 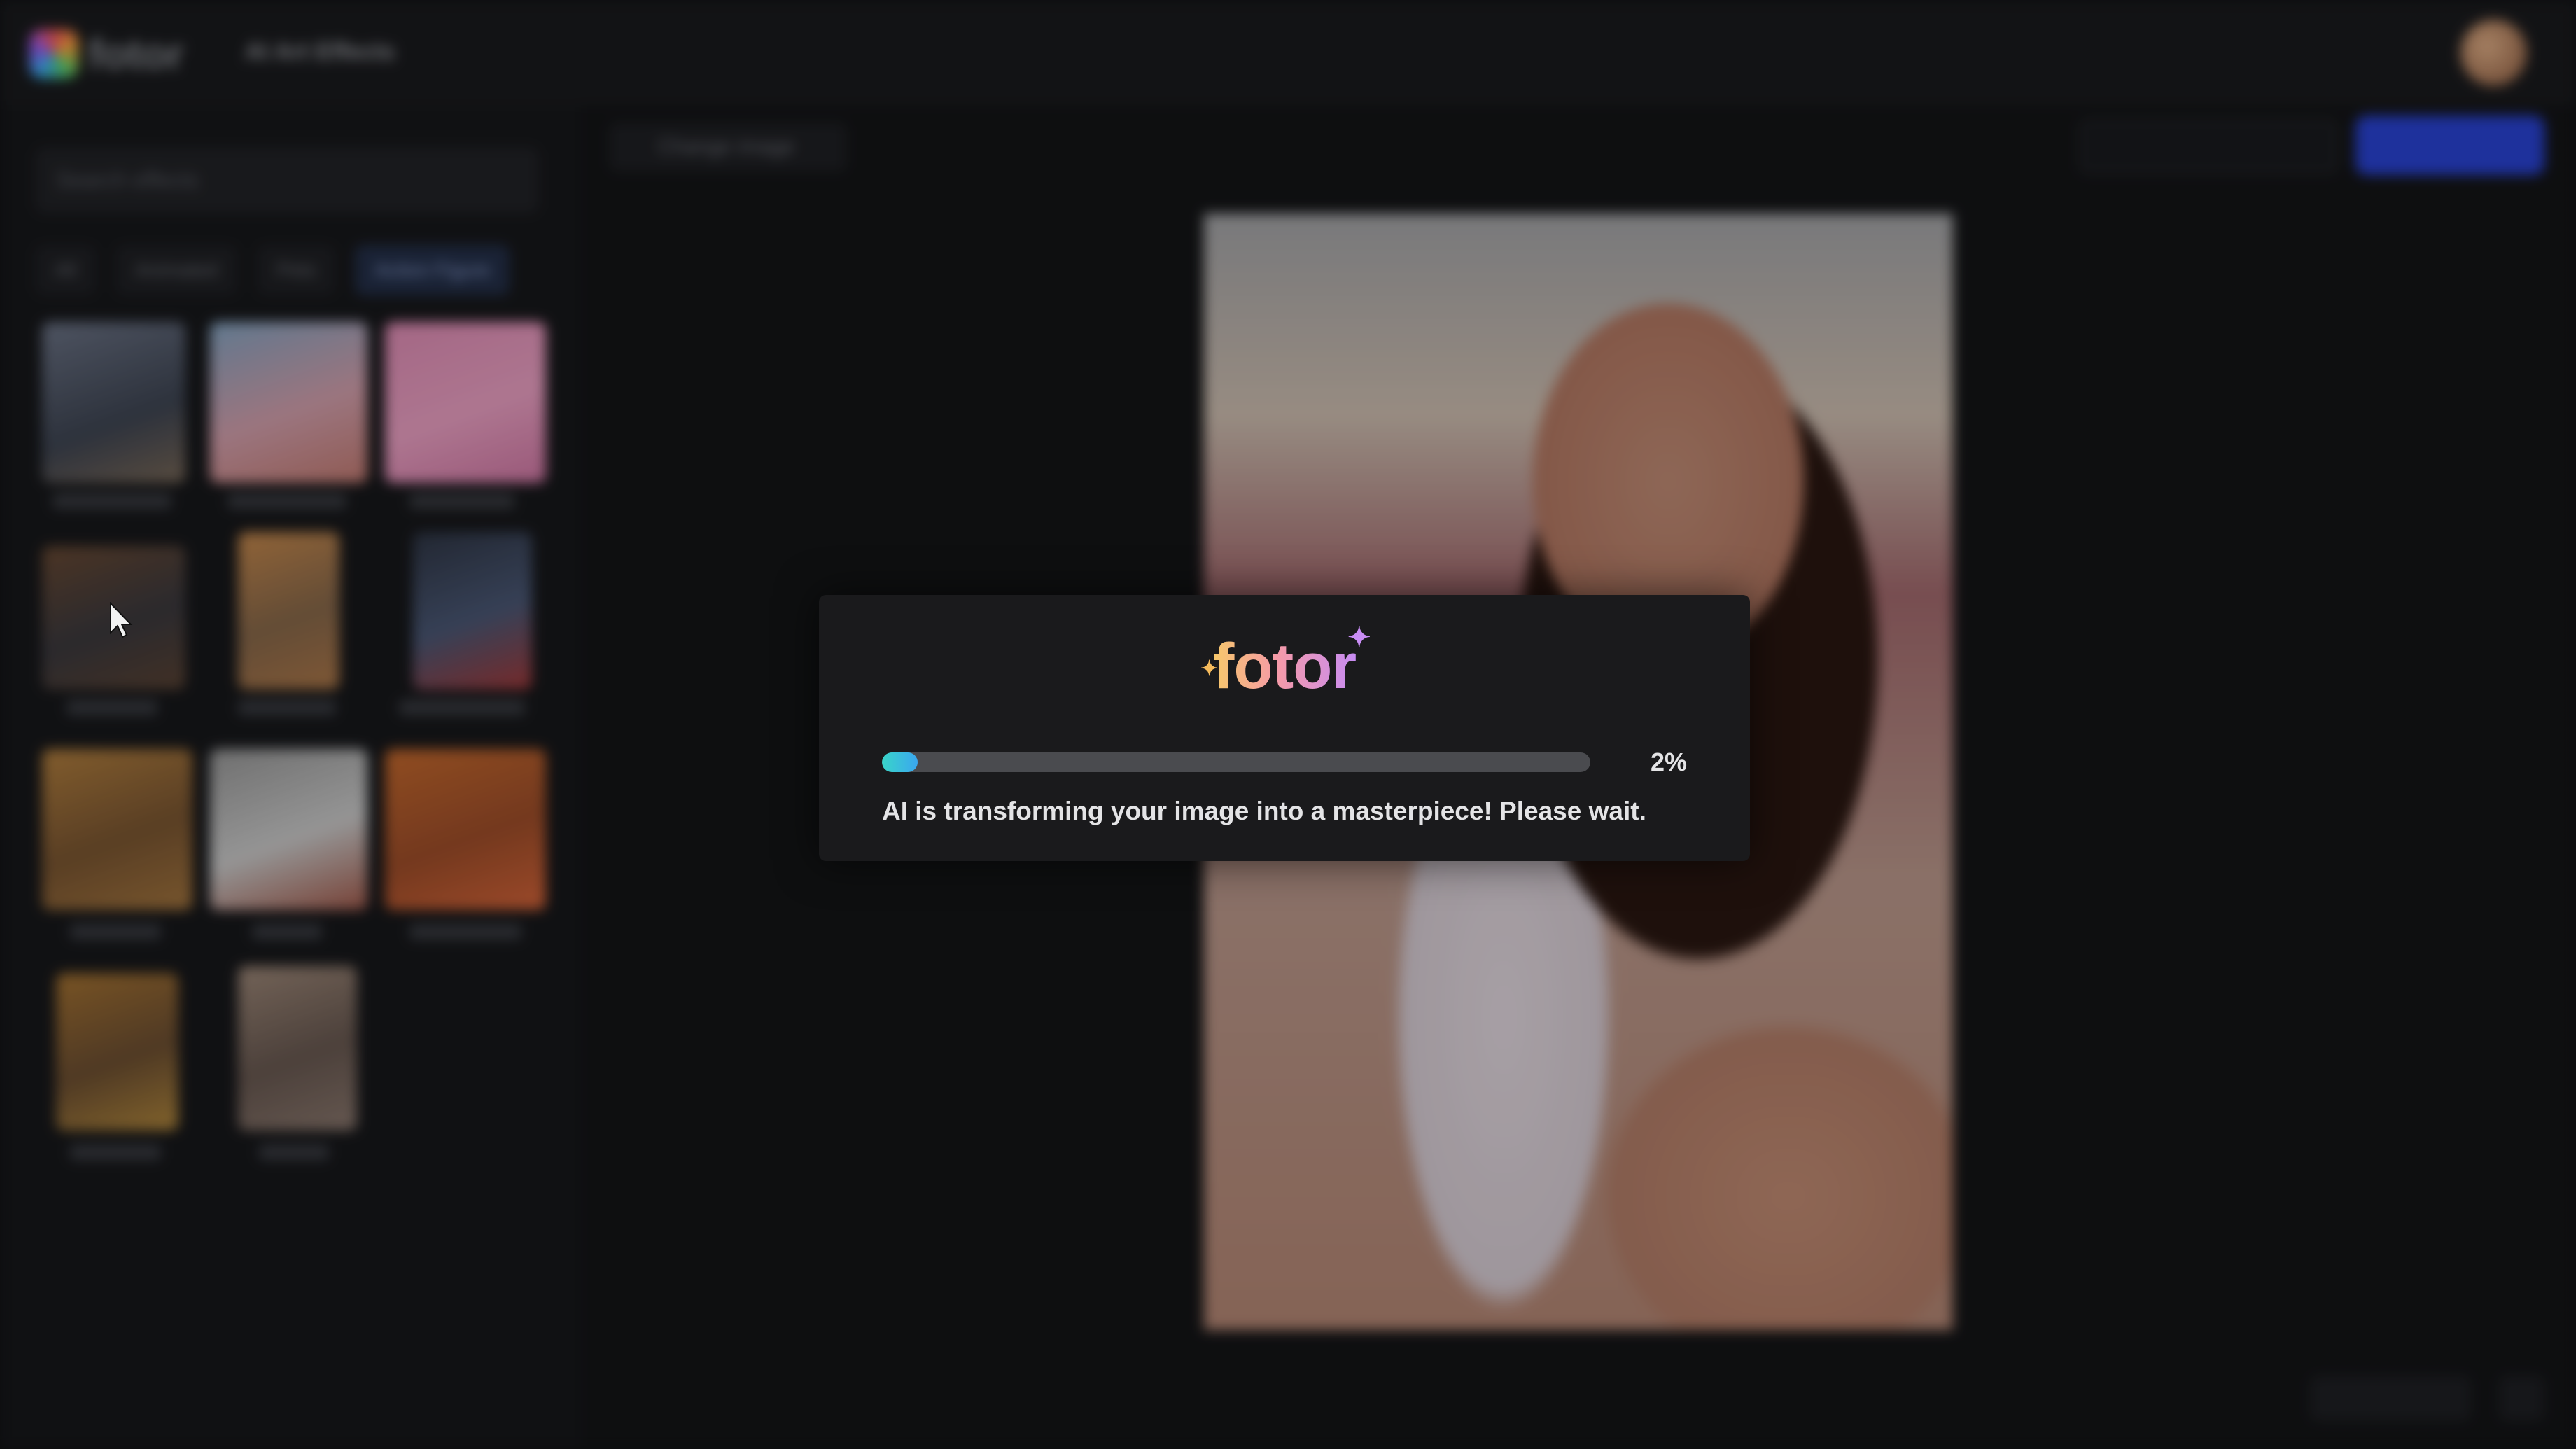 I want to click on cursor-arrow-icon, so click(x=121, y=620).